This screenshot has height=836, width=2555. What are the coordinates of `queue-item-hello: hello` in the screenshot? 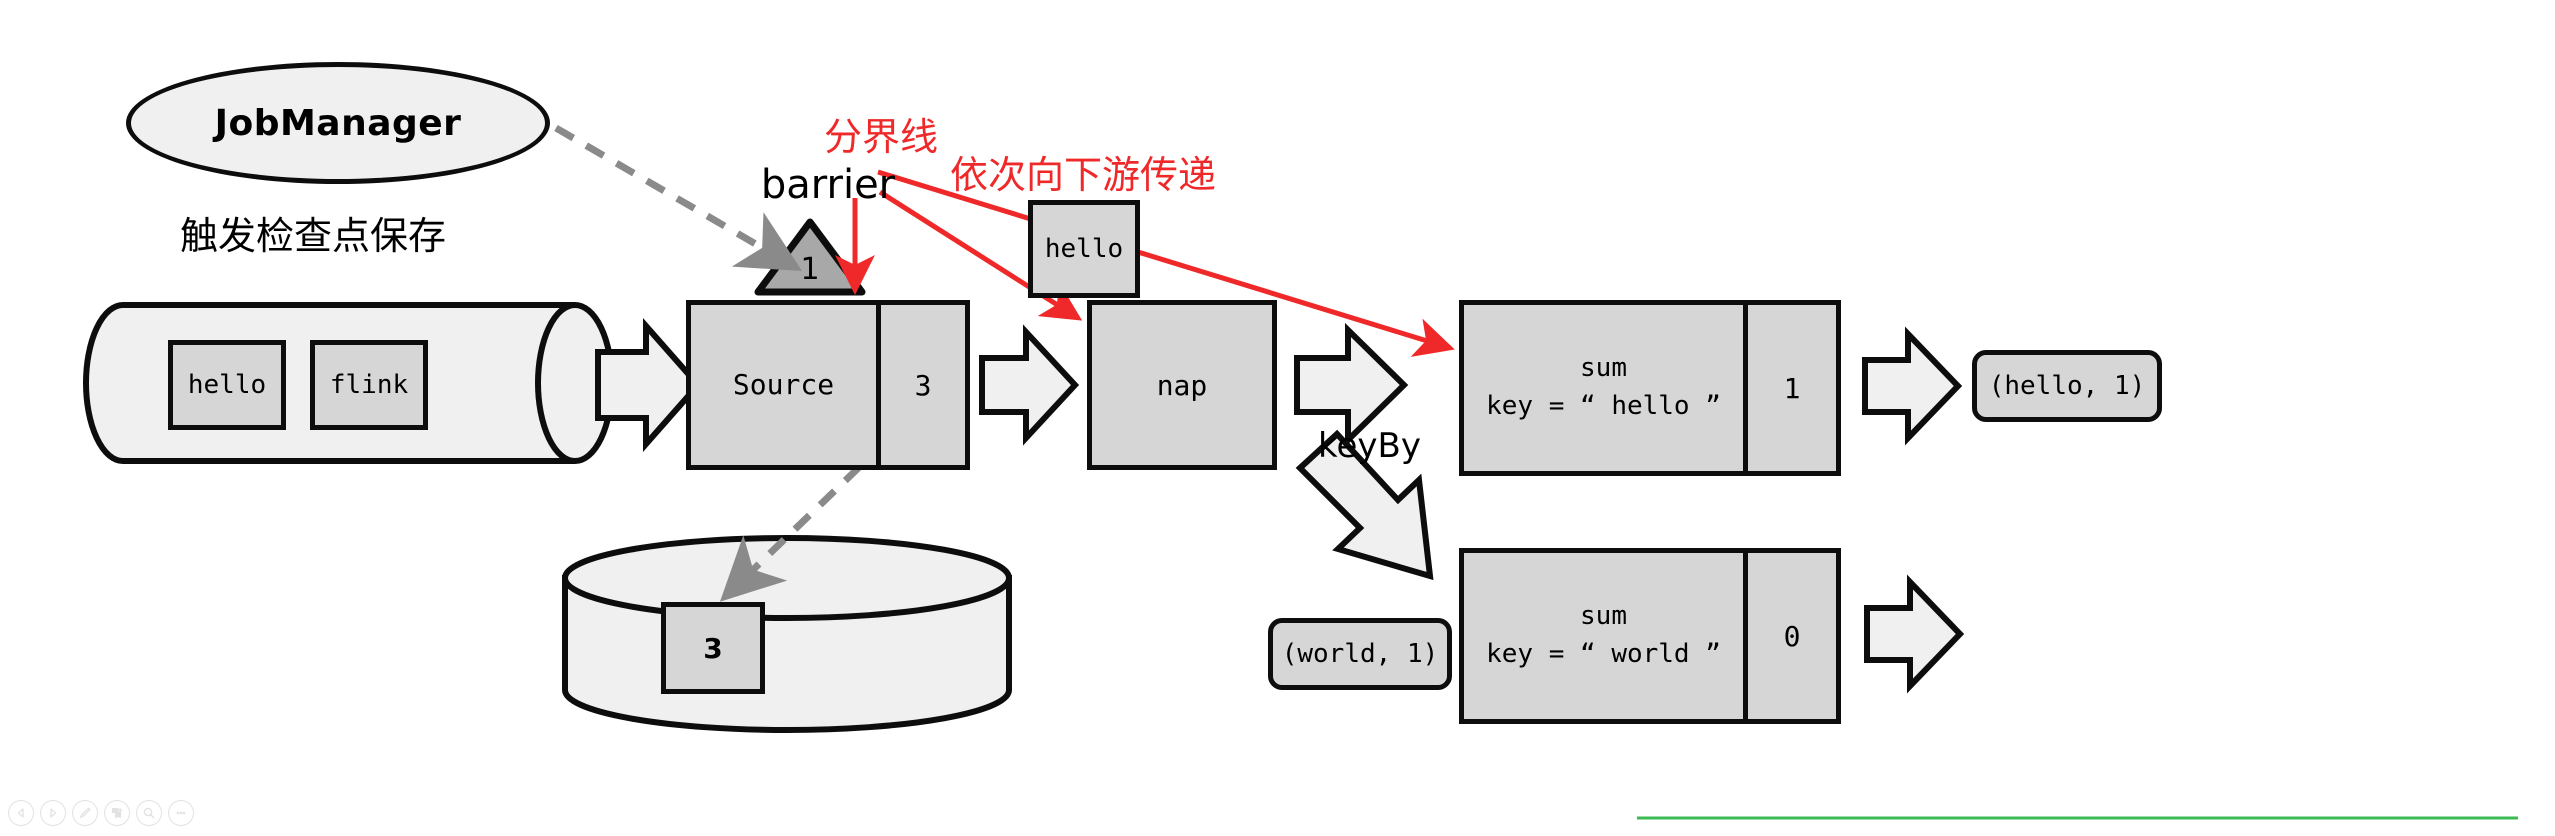 It's located at (227, 385).